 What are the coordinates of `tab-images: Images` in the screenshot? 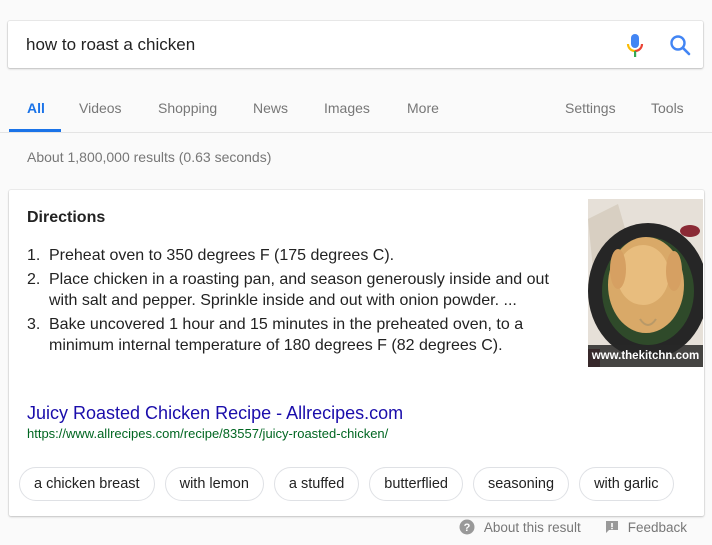 It's located at (347, 108).